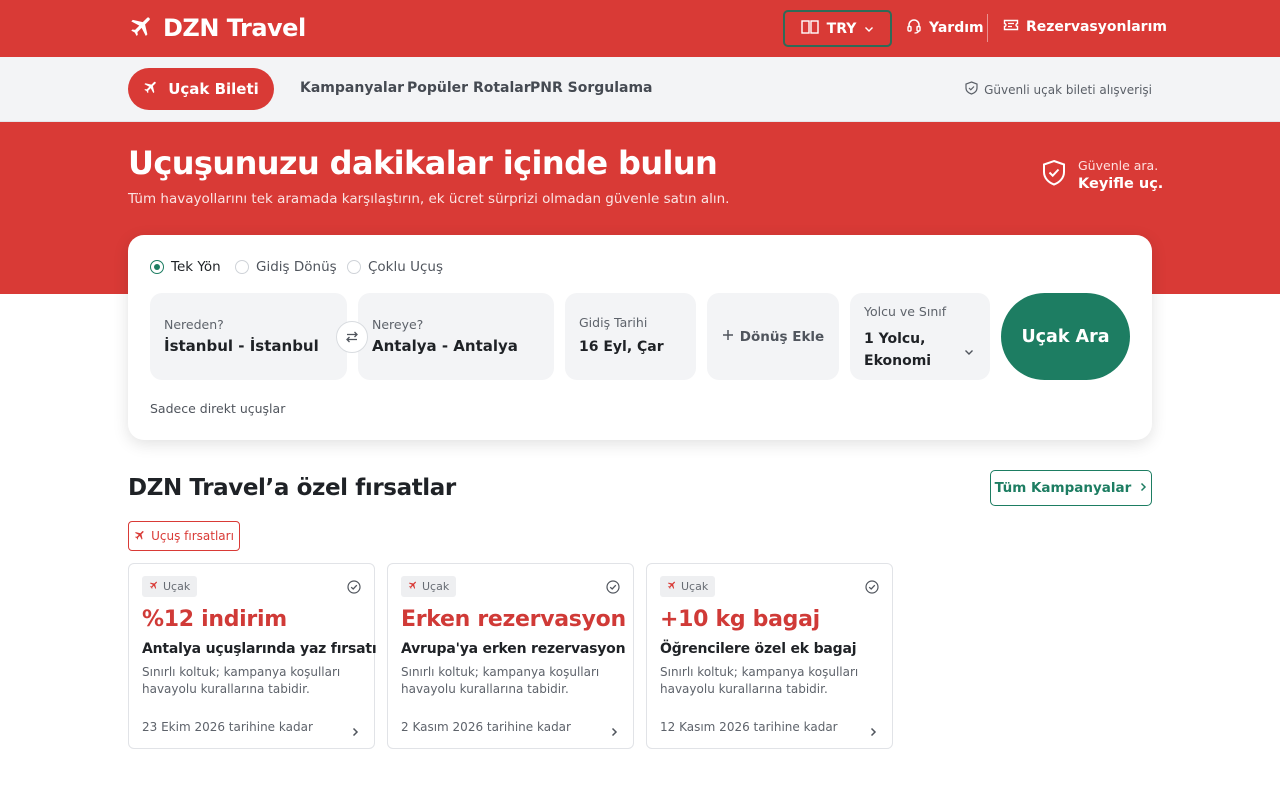 Image resolution: width=1280 pixels, height=800 pixels. What do you see at coordinates (405, 267) in the screenshot?
I see `trip-type-label: Çoklu Uçuş` at bounding box center [405, 267].